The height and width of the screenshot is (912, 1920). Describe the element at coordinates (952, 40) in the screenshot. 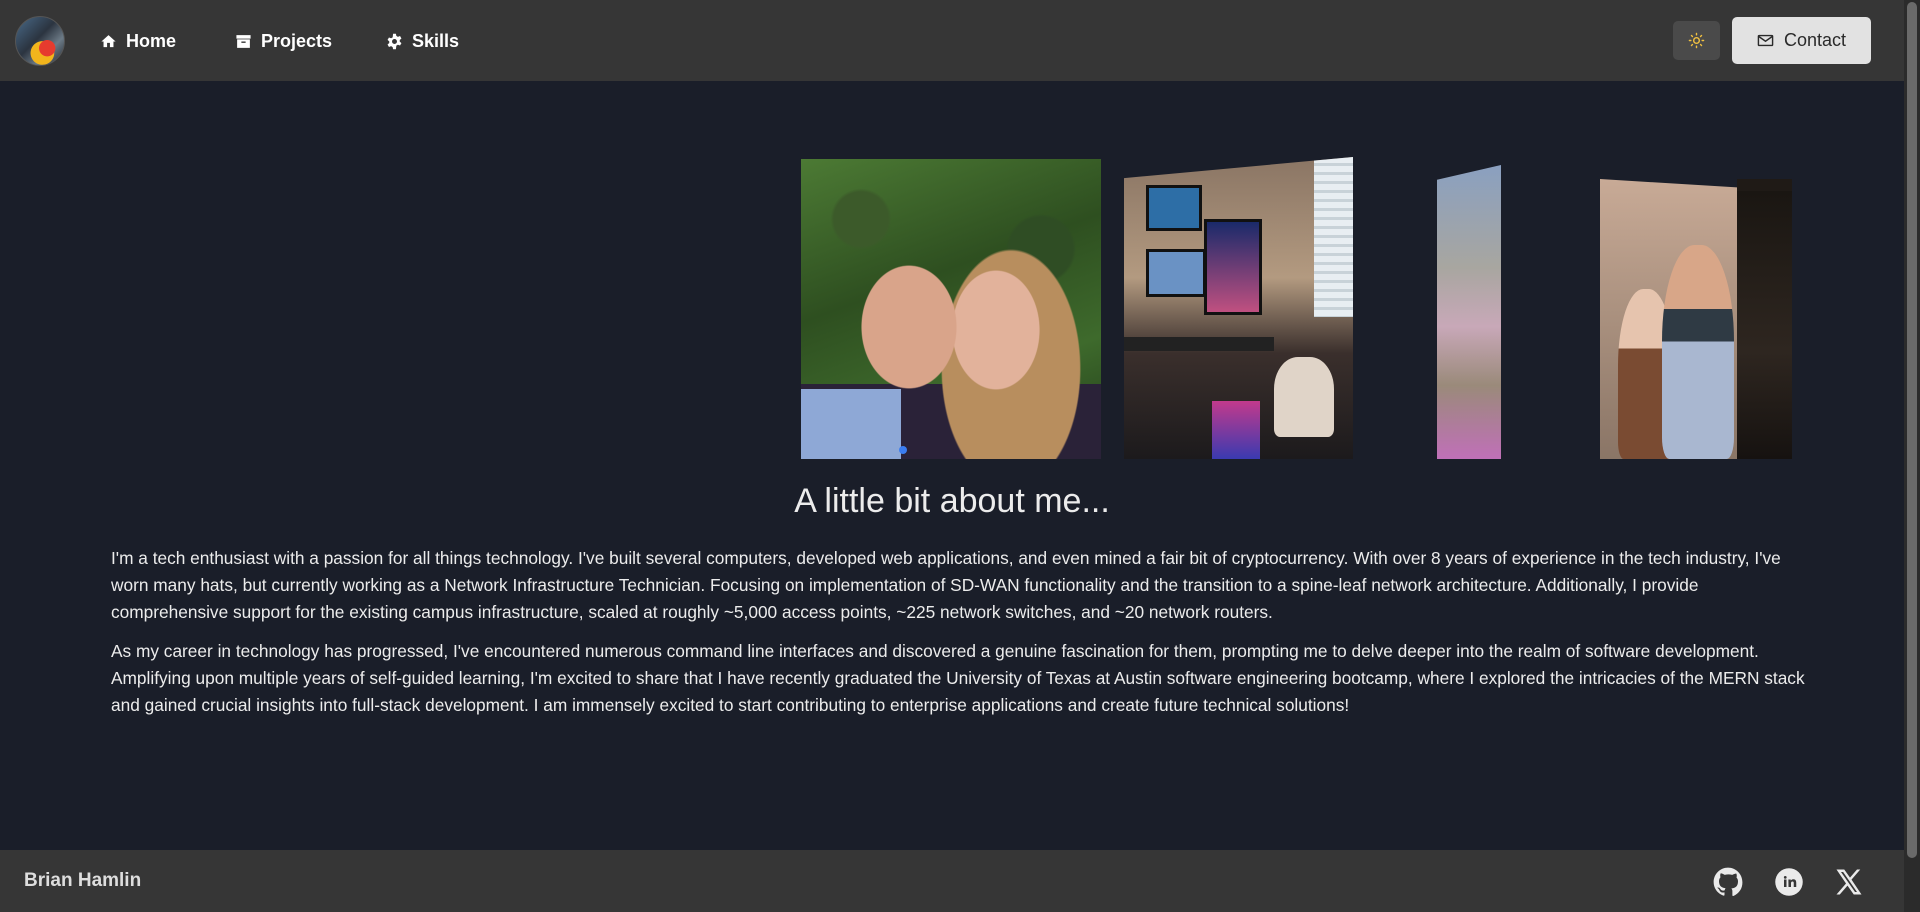

I see `navbar: Home Projects Skills Contact` at that location.